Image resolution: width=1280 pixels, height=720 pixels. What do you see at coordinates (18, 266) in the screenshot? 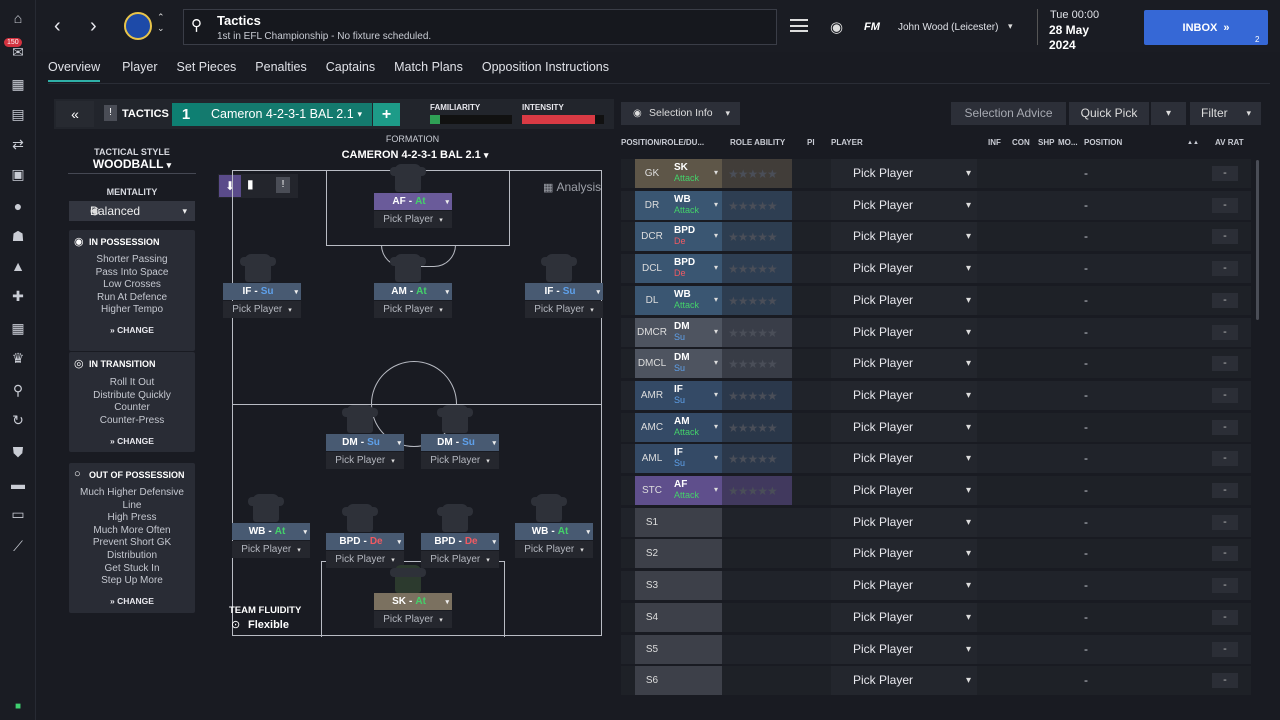
I see `training-icon: ▲` at bounding box center [18, 266].